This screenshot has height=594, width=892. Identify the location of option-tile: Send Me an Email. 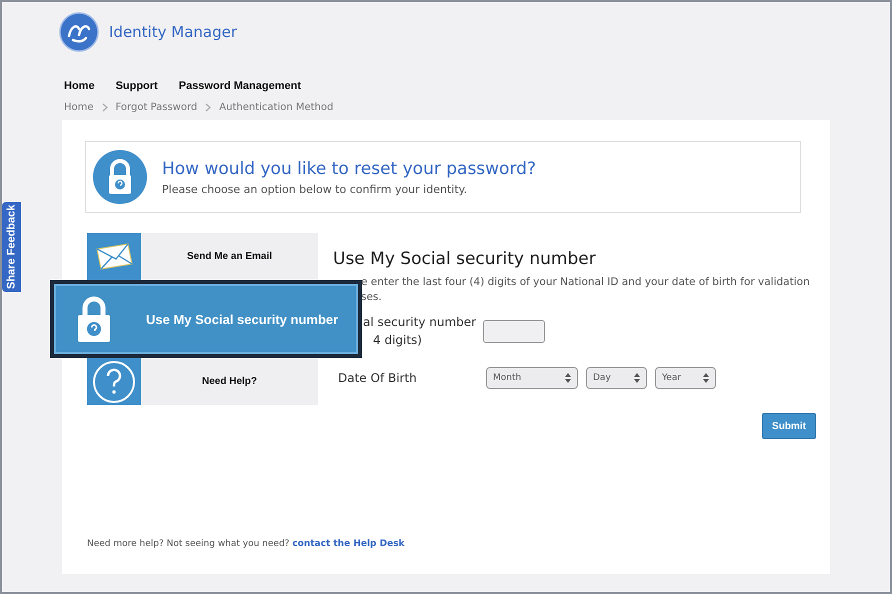
(202, 256).